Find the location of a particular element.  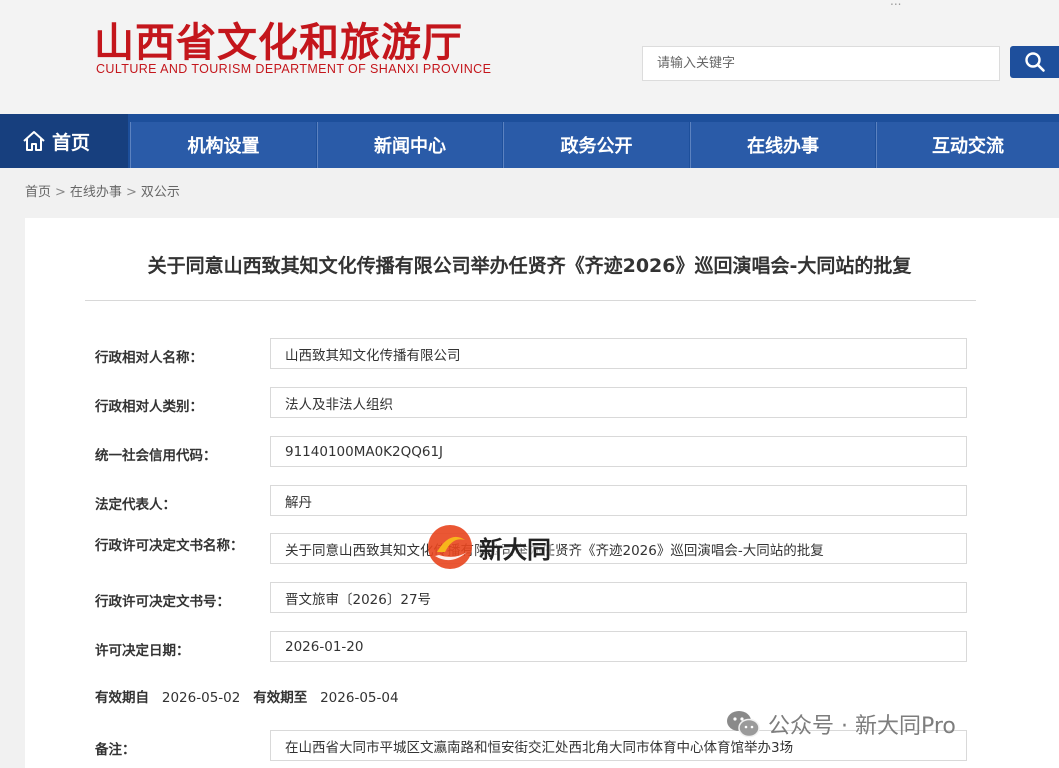

field-label-date: 许可决定日期： is located at coordinates (142, 651).